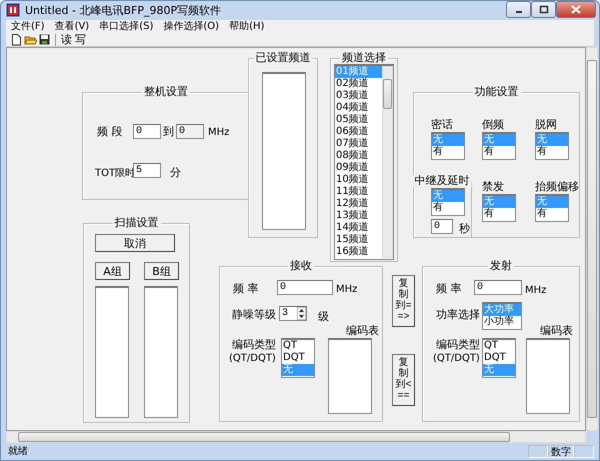  Describe the element at coordinates (493, 186) in the screenshot. I see `option-label: 禁发` at that location.